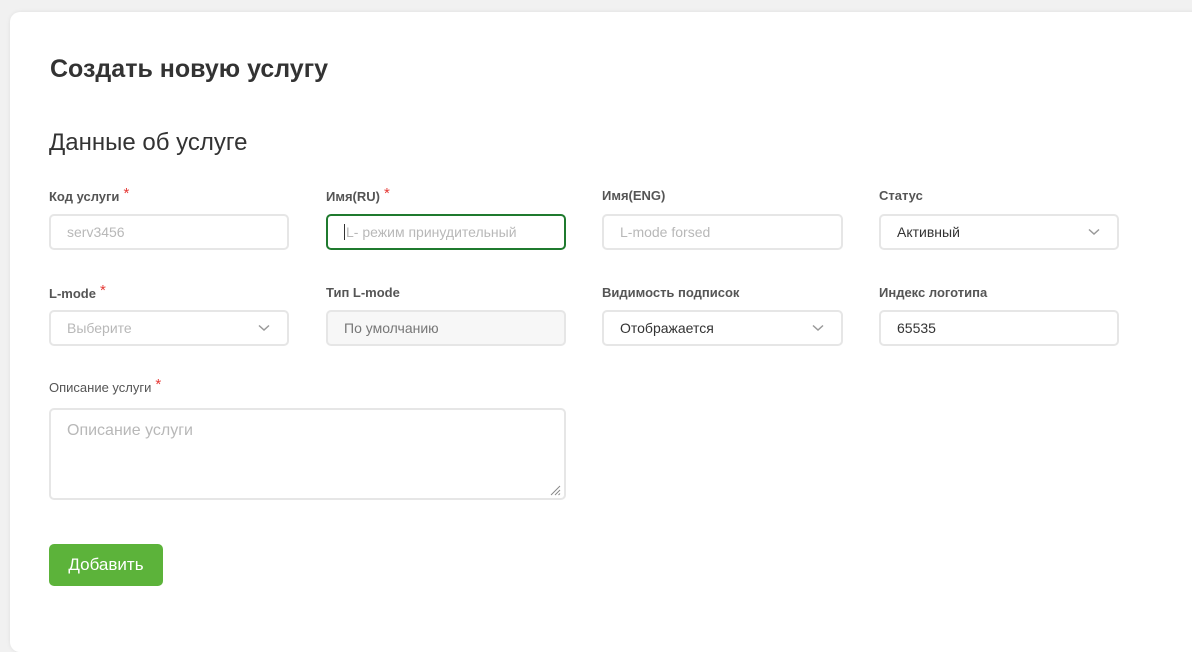 The image size is (1192, 652). Describe the element at coordinates (148, 142) in the screenshot. I see `section-title: Данные об услуге` at that location.